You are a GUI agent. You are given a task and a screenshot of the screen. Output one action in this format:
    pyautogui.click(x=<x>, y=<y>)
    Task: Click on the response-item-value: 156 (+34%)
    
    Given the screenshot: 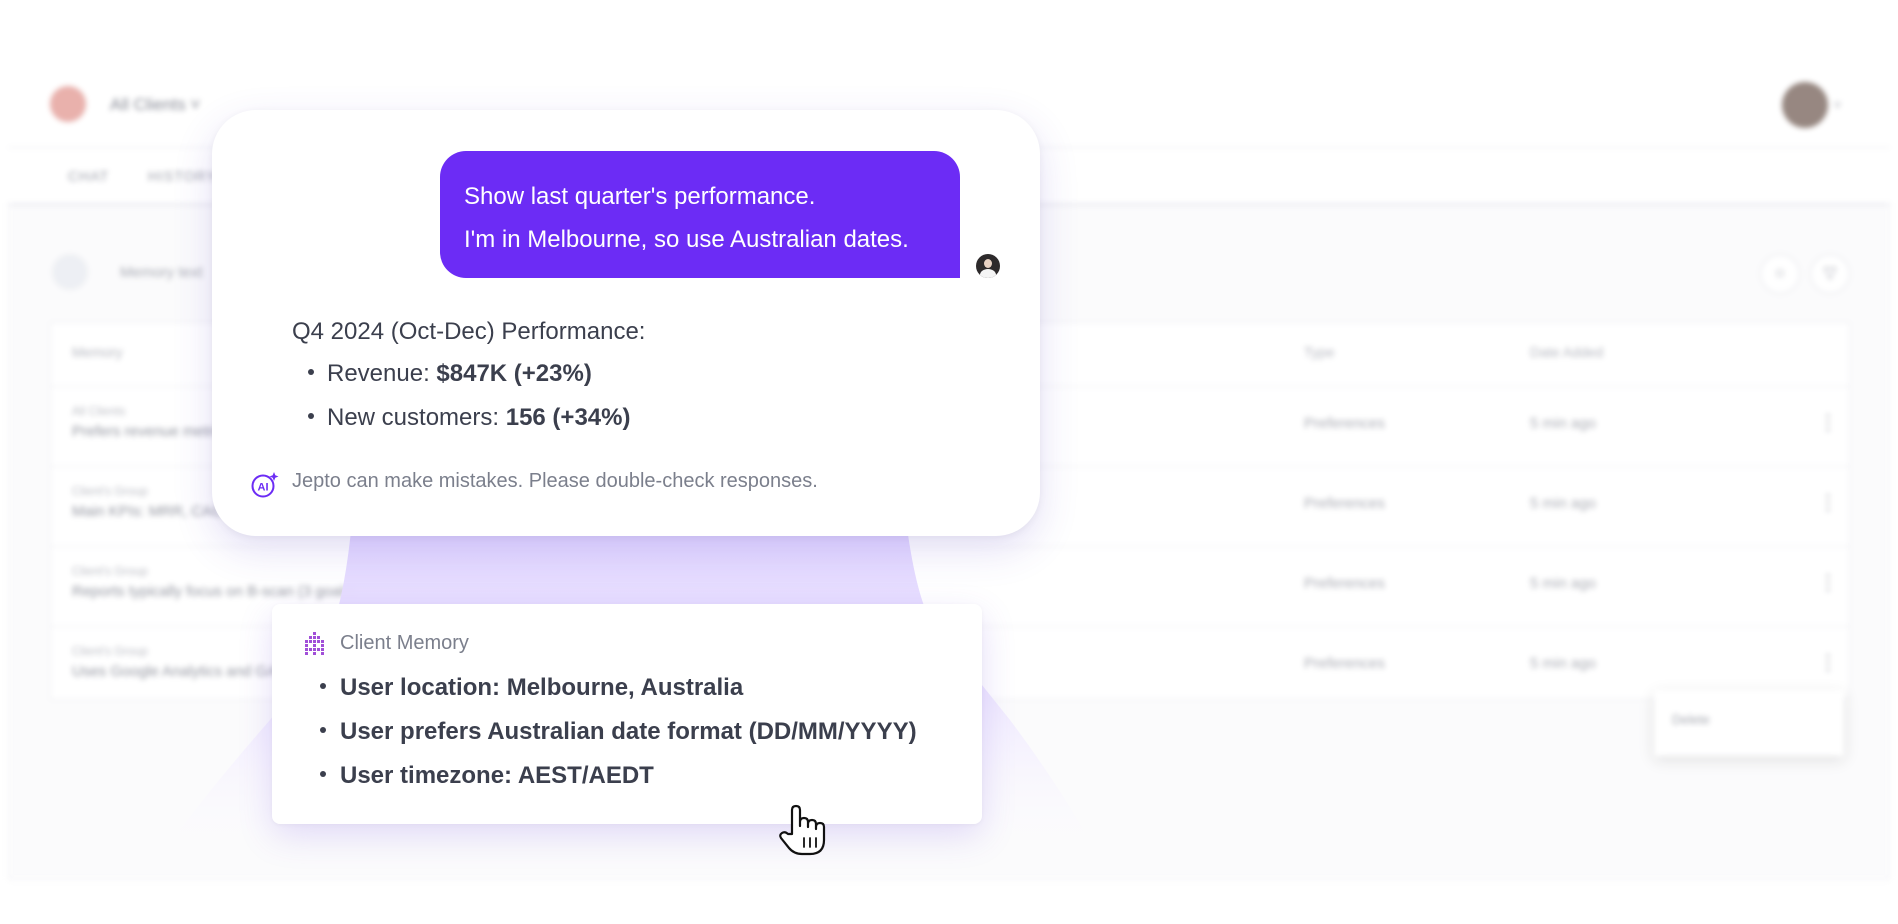 What is the action you would take?
    pyautogui.click(x=568, y=417)
    